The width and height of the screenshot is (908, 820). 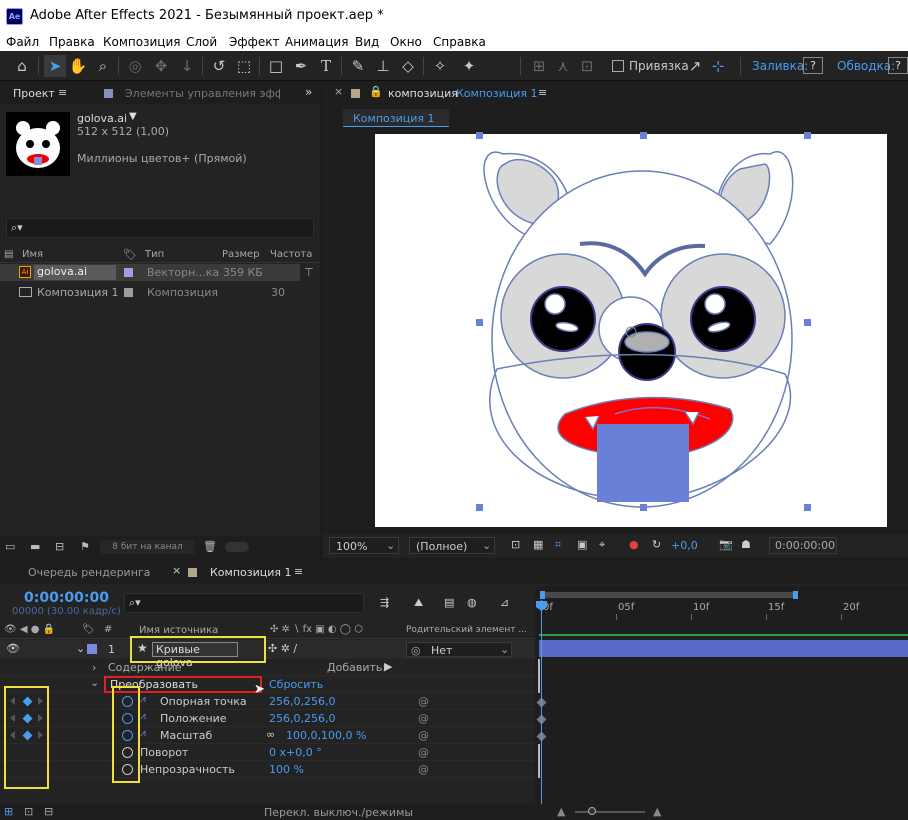 I want to click on reset-exposure-icon: ↻, so click(x=656, y=544).